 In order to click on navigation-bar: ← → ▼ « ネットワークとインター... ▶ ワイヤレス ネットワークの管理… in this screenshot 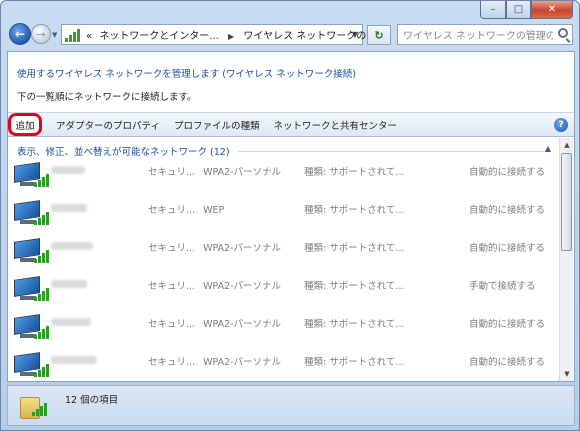, I will do `click(291, 35)`.